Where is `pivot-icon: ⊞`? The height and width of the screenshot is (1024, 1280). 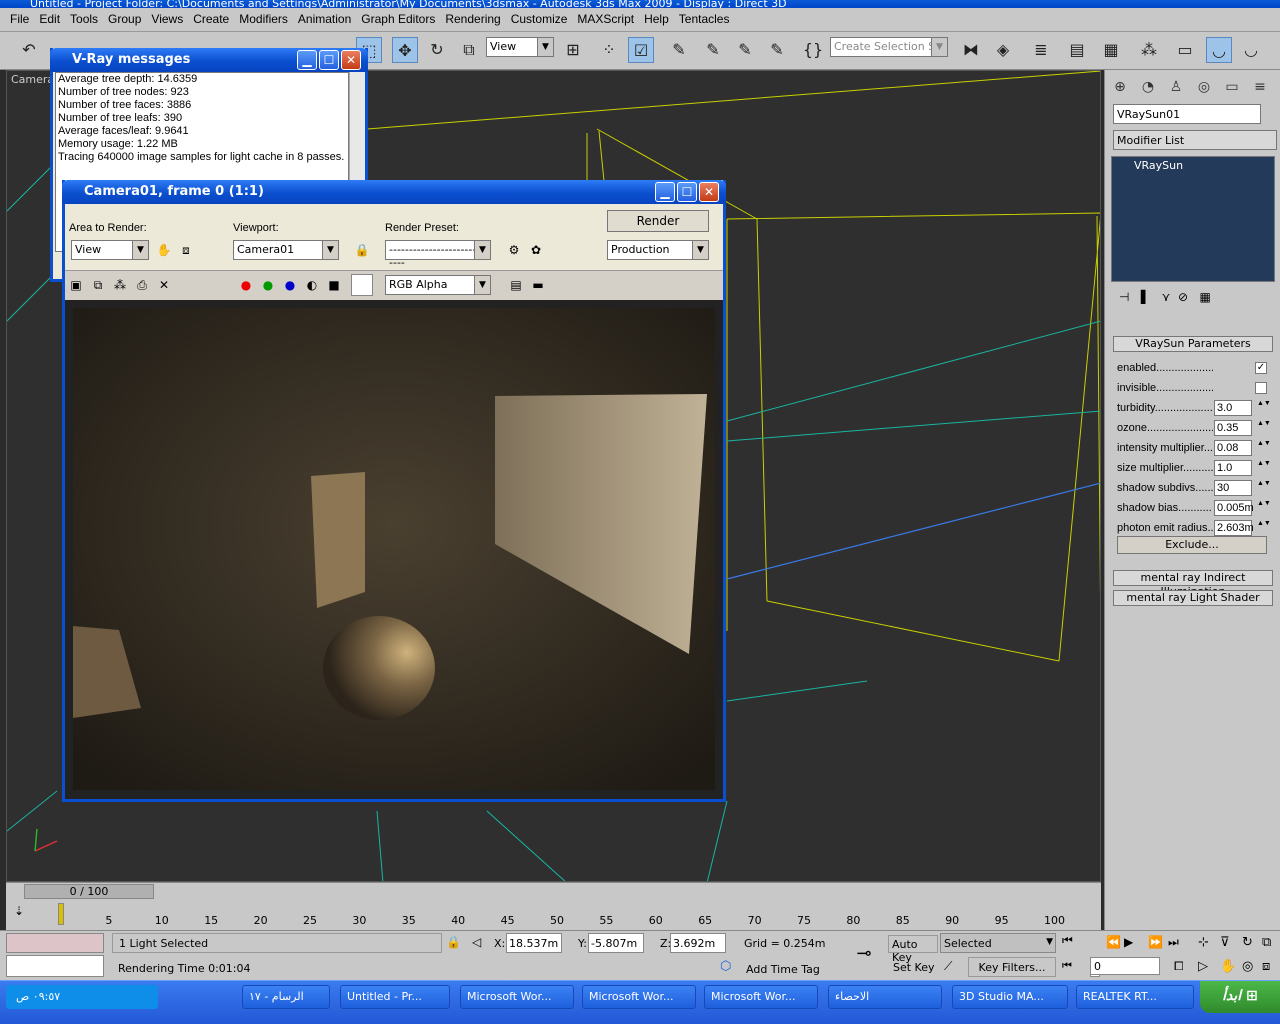
pivot-icon: ⊞ is located at coordinates (573, 50).